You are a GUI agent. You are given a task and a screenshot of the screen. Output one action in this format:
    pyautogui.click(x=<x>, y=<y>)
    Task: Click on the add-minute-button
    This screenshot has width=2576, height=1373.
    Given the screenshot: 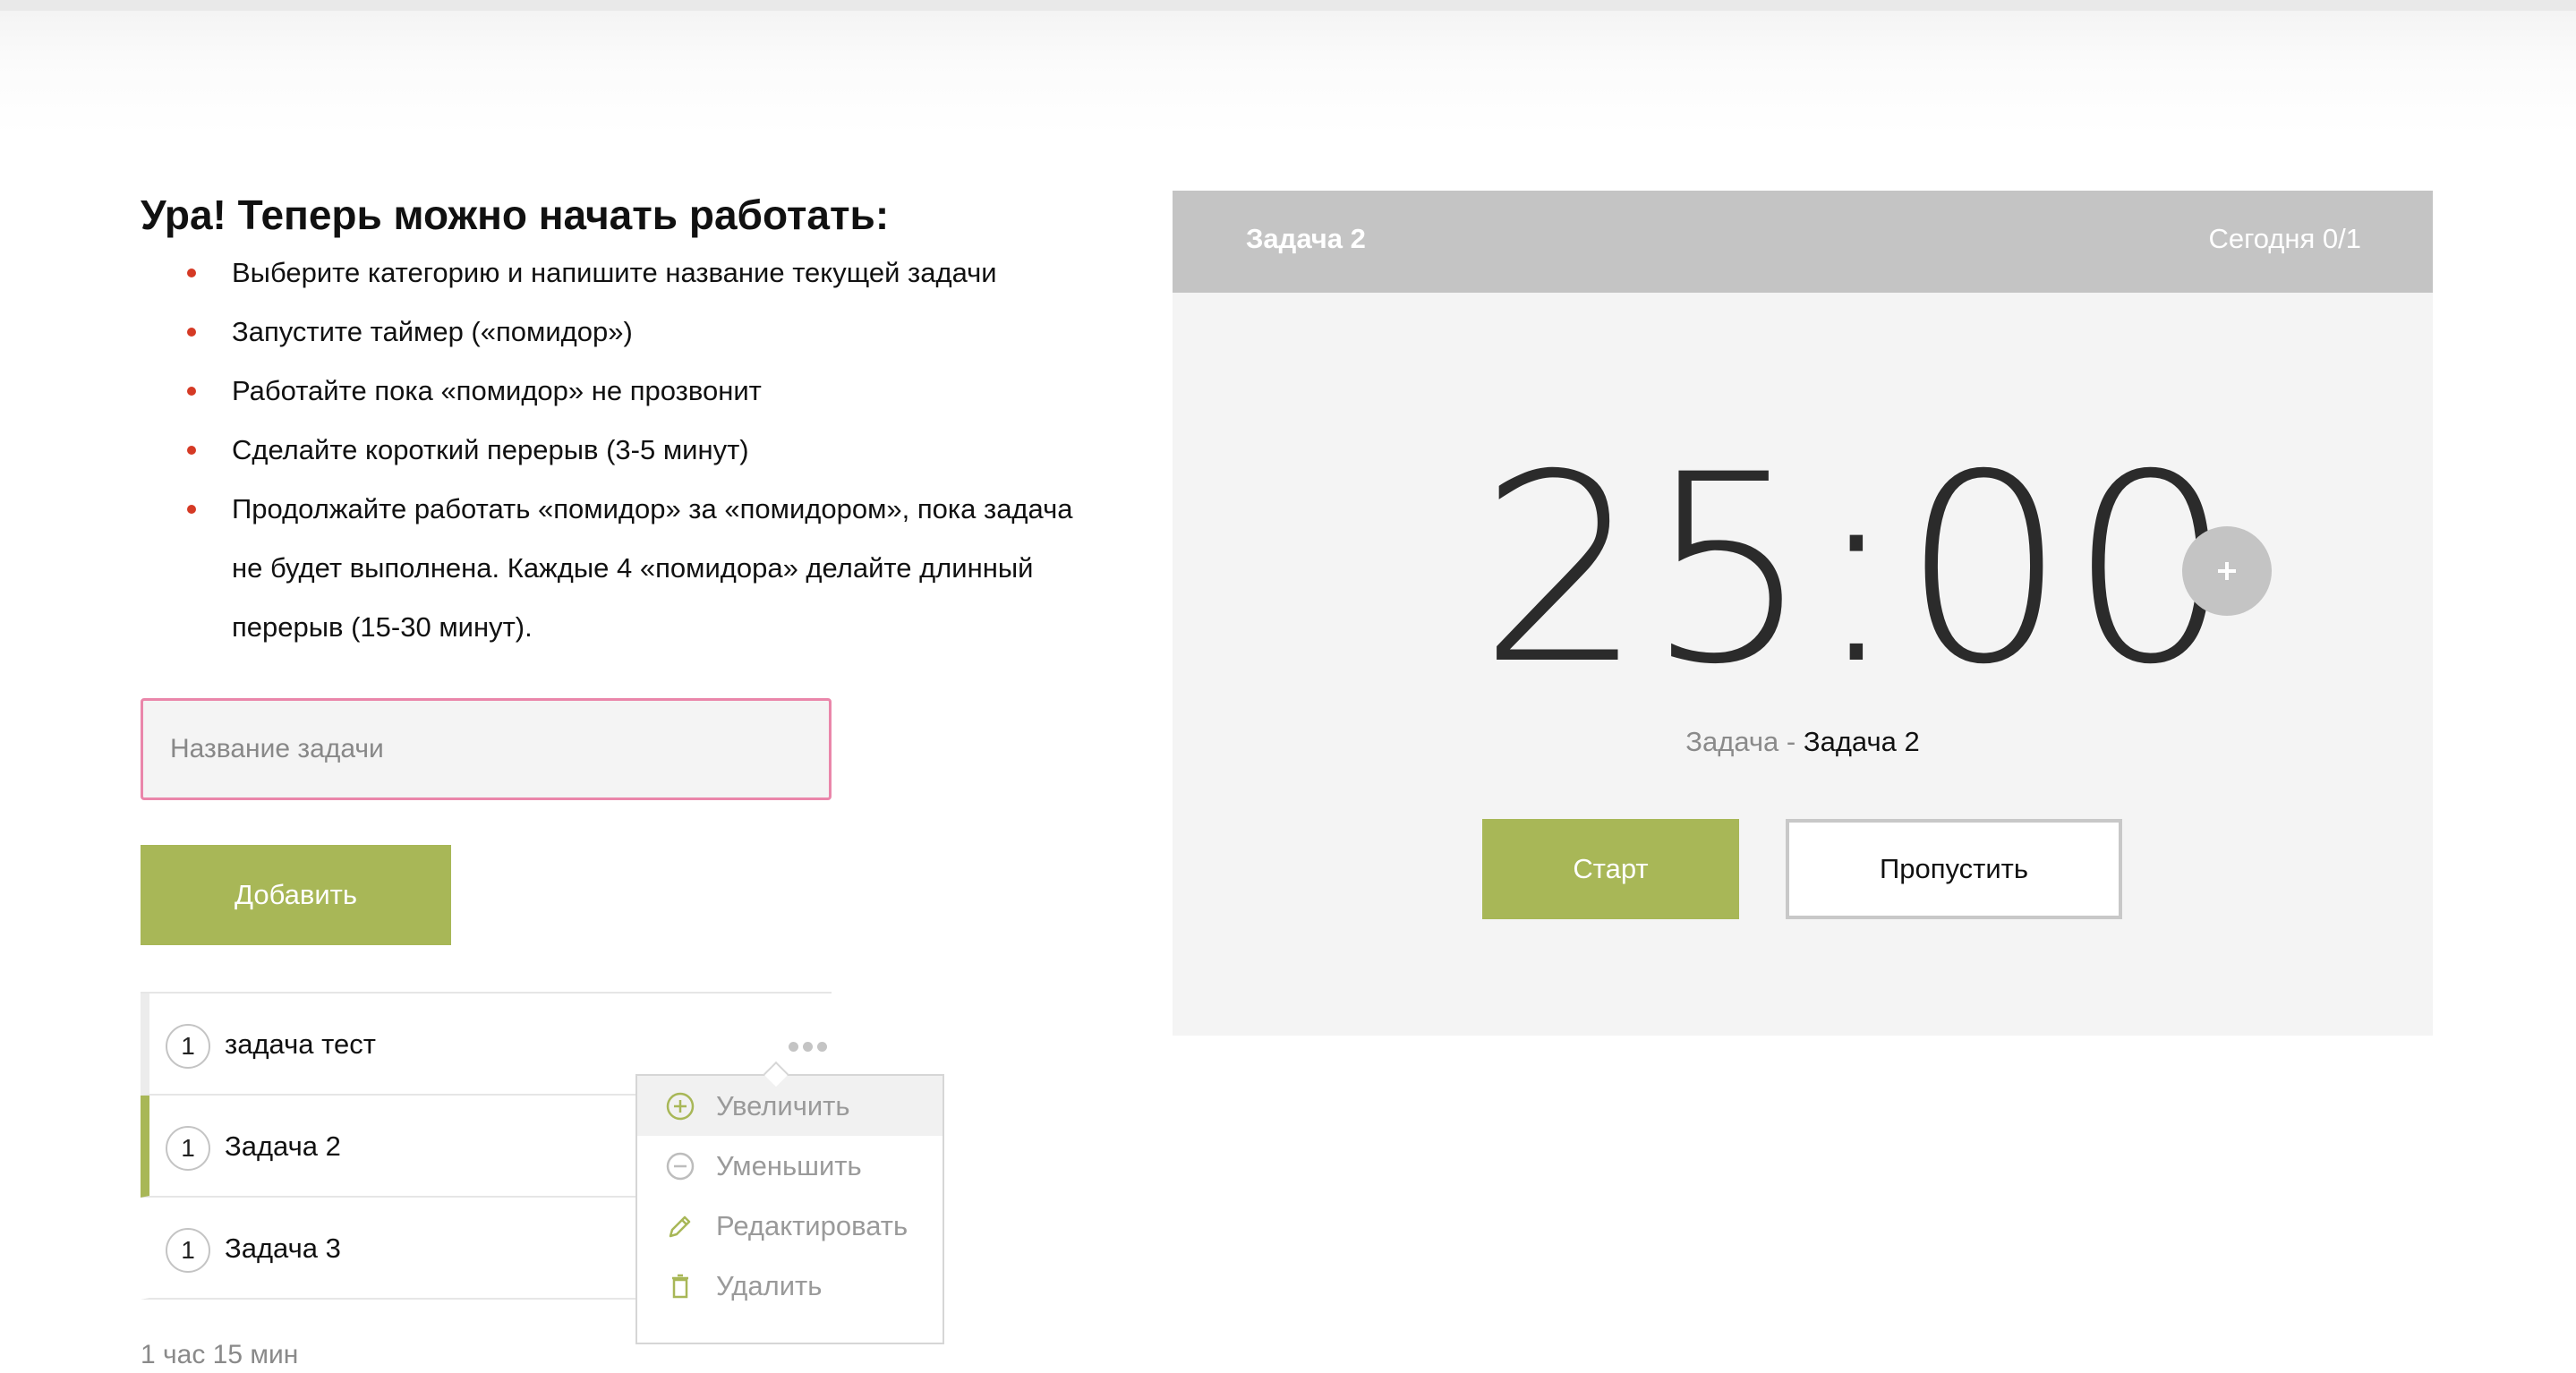 What is the action you would take?
    pyautogui.click(x=2227, y=571)
    